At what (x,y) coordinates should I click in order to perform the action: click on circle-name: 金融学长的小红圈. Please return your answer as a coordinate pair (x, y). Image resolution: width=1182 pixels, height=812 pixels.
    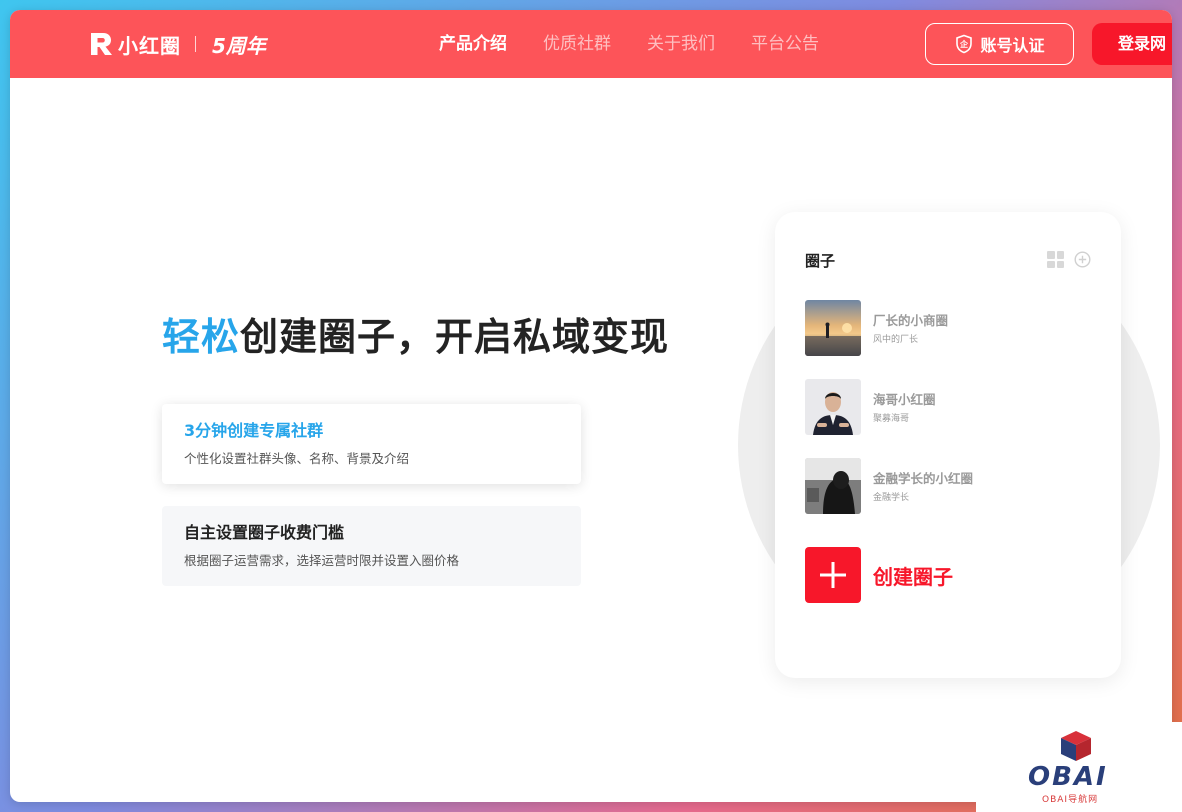
    Looking at the image, I should click on (923, 478).